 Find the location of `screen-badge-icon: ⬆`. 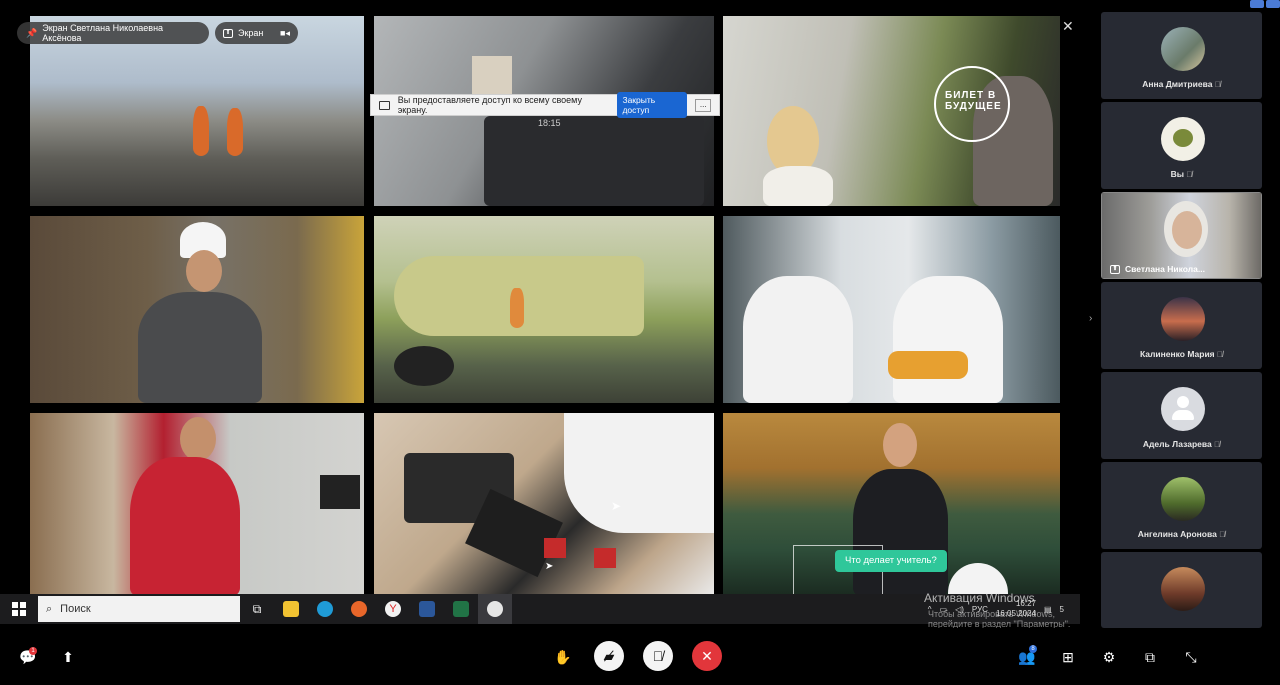

screen-badge-icon: ⬆ is located at coordinates (228, 33).